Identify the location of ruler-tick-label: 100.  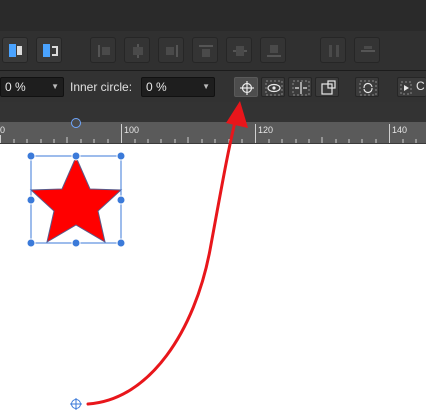
(132, 130).